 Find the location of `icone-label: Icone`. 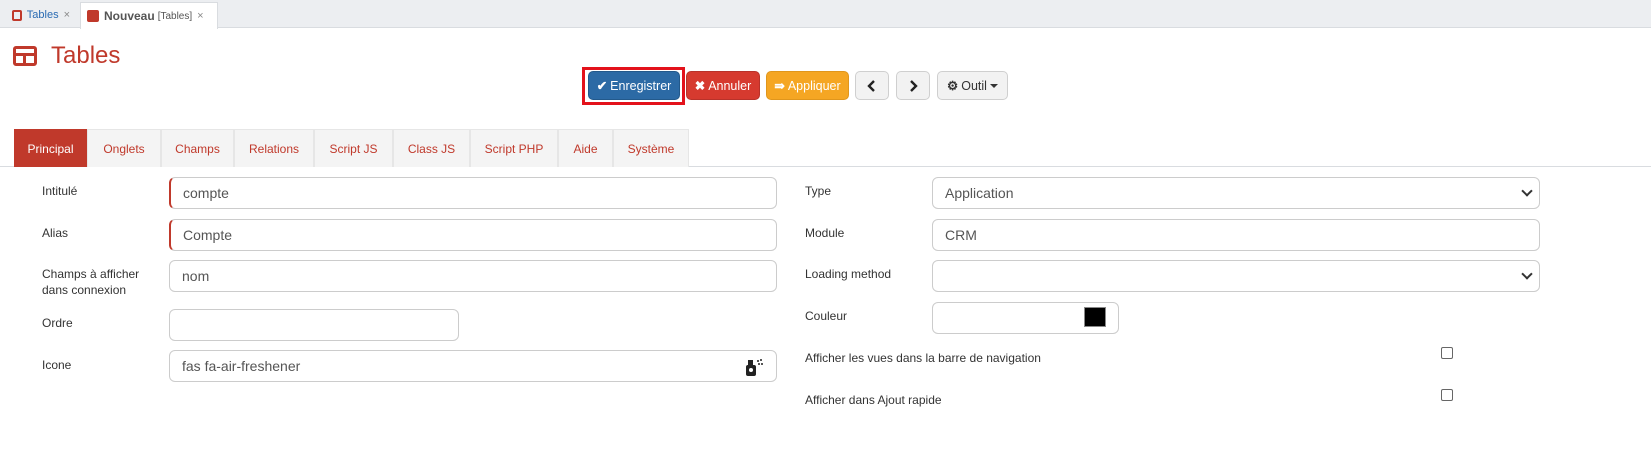

icone-label: Icone is located at coordinates (57, 365).